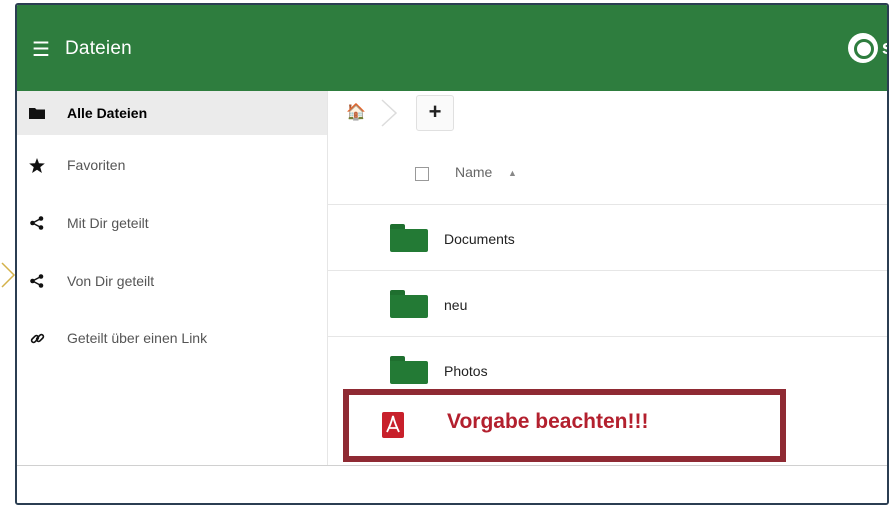  Describe the element at coordinates (137, 338) in the screenshot. I see `sidebar-item-label: Geteilt über einen Link` at that location.